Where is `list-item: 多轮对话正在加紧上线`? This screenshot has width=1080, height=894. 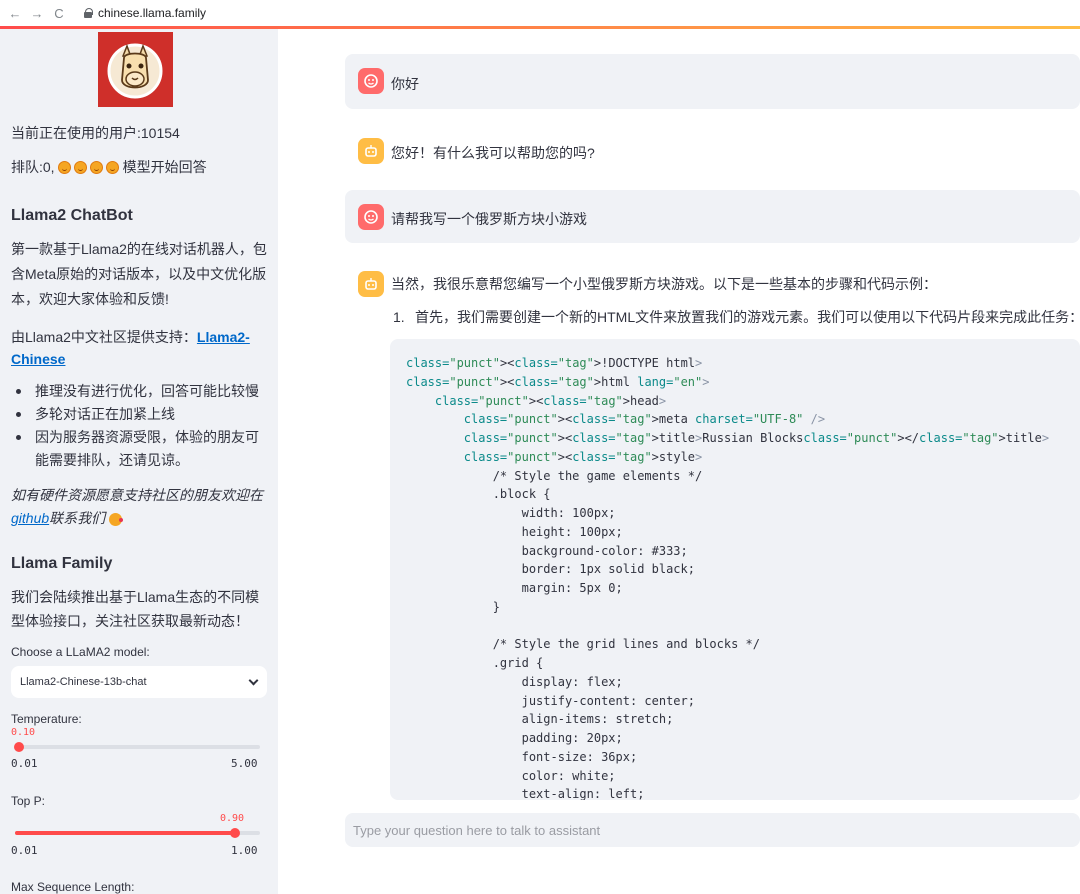
list-item: 多轮对话正在加紧上线 is located at coordinates (139, 414).